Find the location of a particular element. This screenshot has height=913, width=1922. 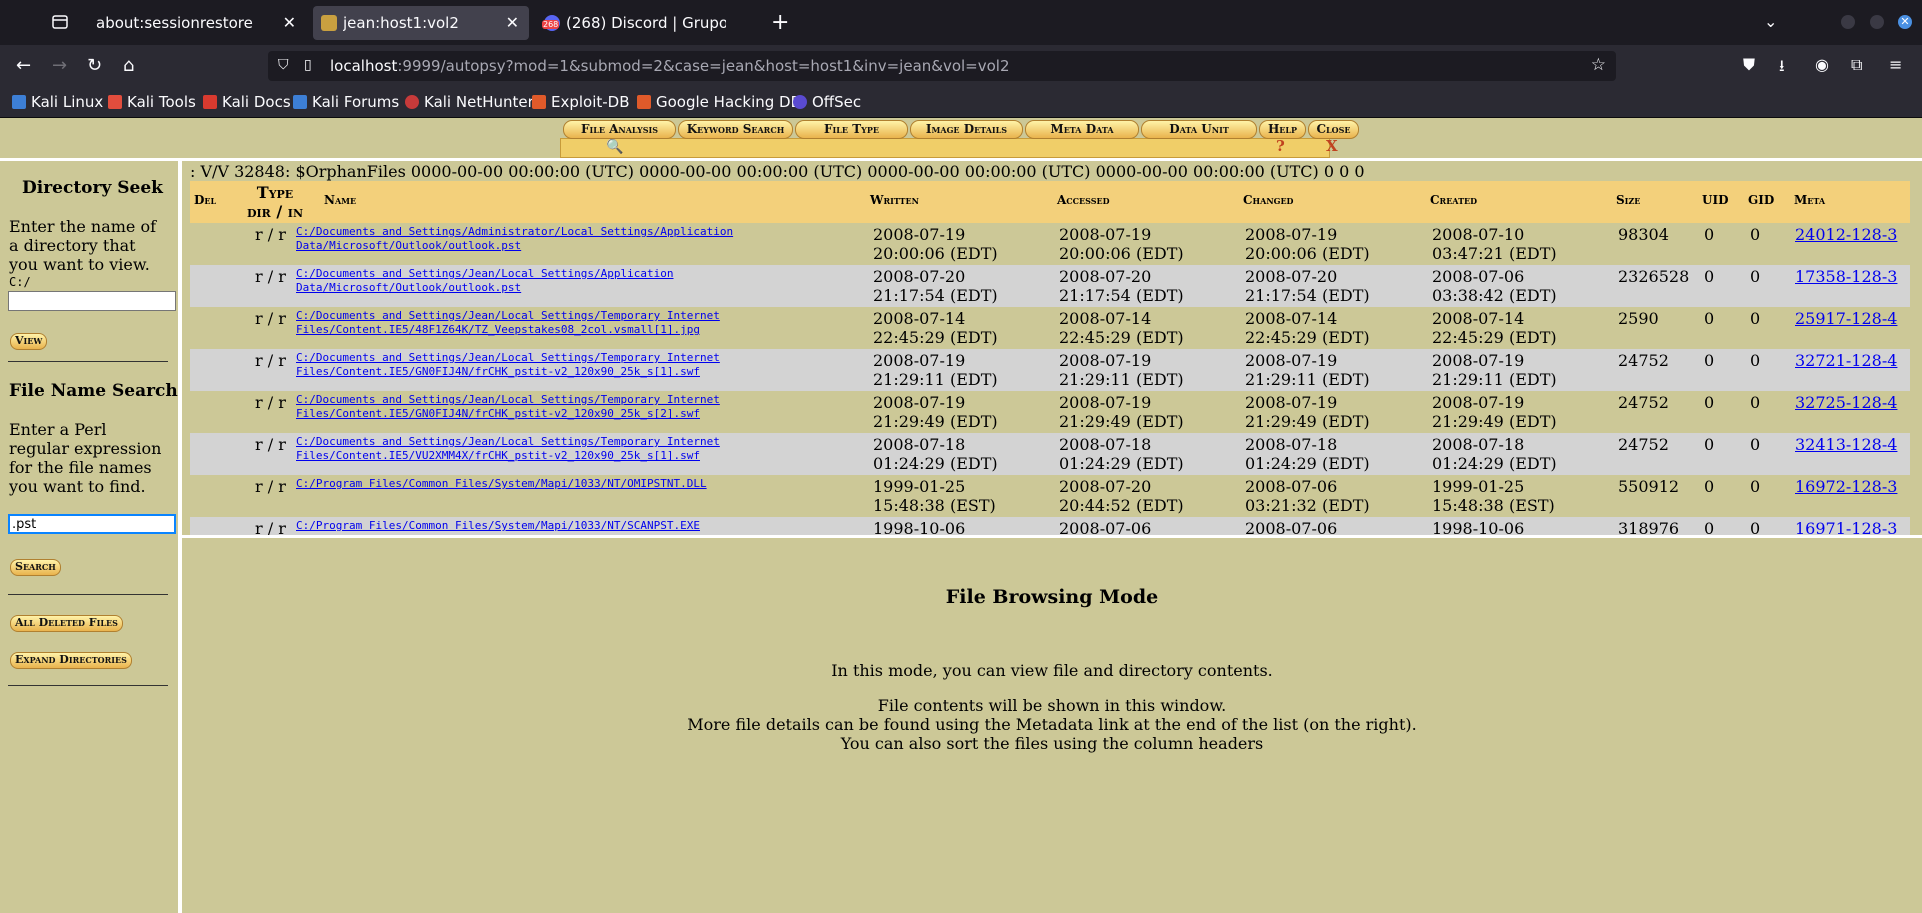

header-created: Created is located at coordinates (1453, 200).